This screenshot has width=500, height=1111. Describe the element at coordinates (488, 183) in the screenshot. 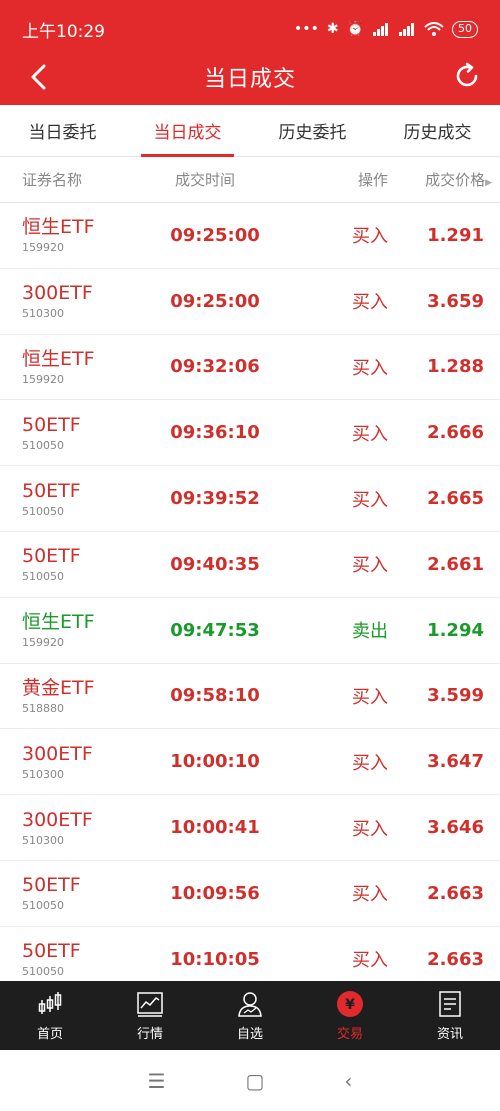

I see `sort-arrow-icon: ▶` at that location.